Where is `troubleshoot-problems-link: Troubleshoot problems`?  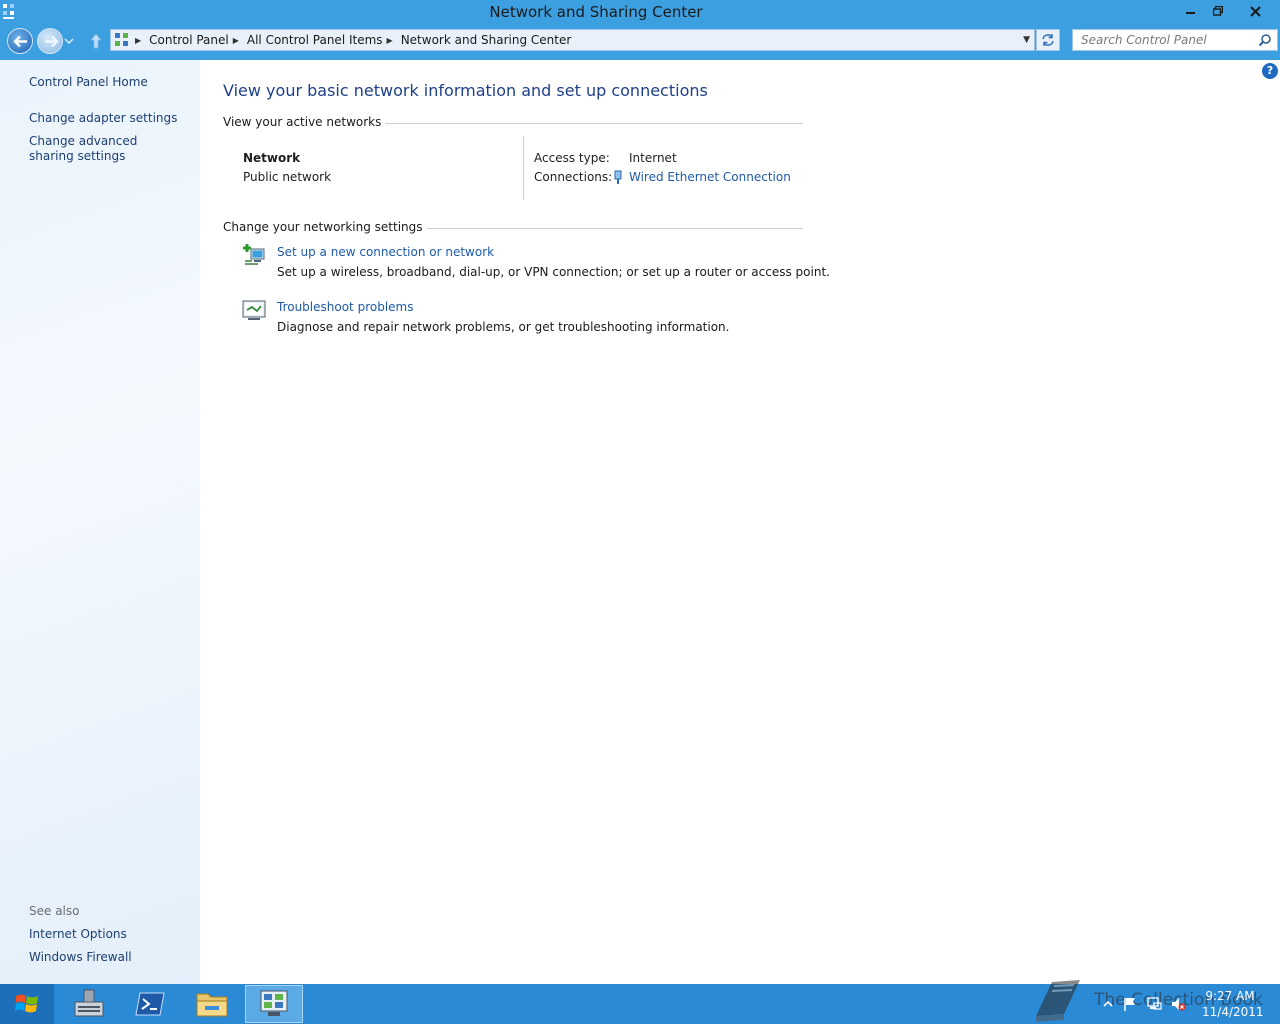 troubleshoot-problems-link: Troubleshoot problems is located at coordinates (345, 307).